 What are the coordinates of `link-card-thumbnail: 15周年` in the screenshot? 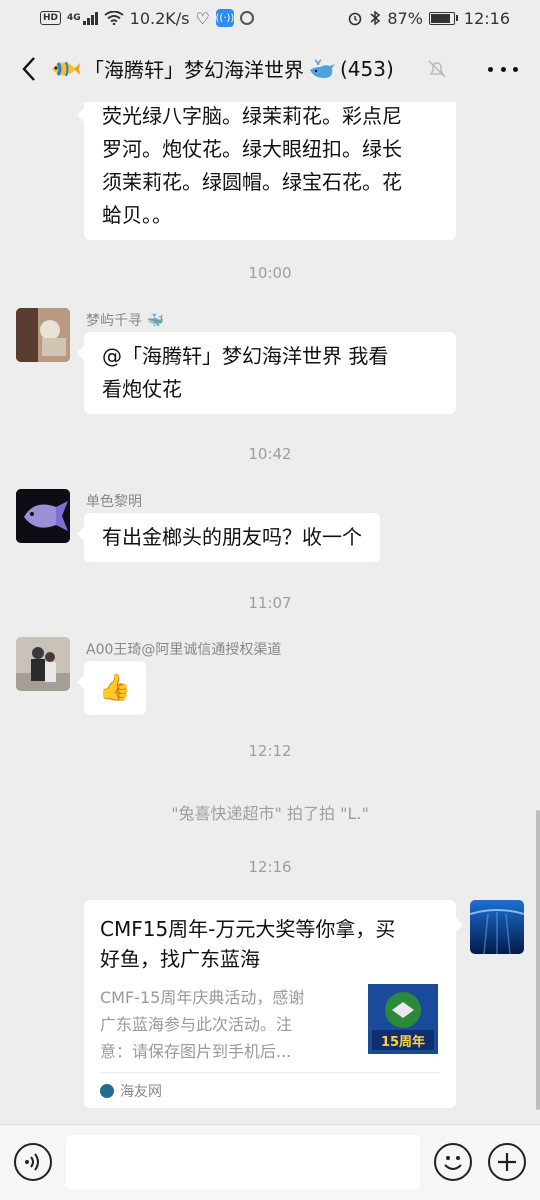 It's located at (403, 1019).